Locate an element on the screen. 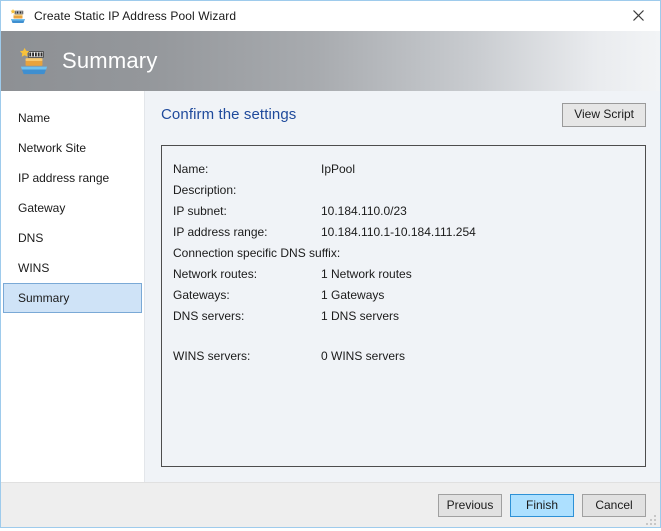 The image size is (661, 531). sidebar-item-wins: WINS is located at coordinates (72, 268).